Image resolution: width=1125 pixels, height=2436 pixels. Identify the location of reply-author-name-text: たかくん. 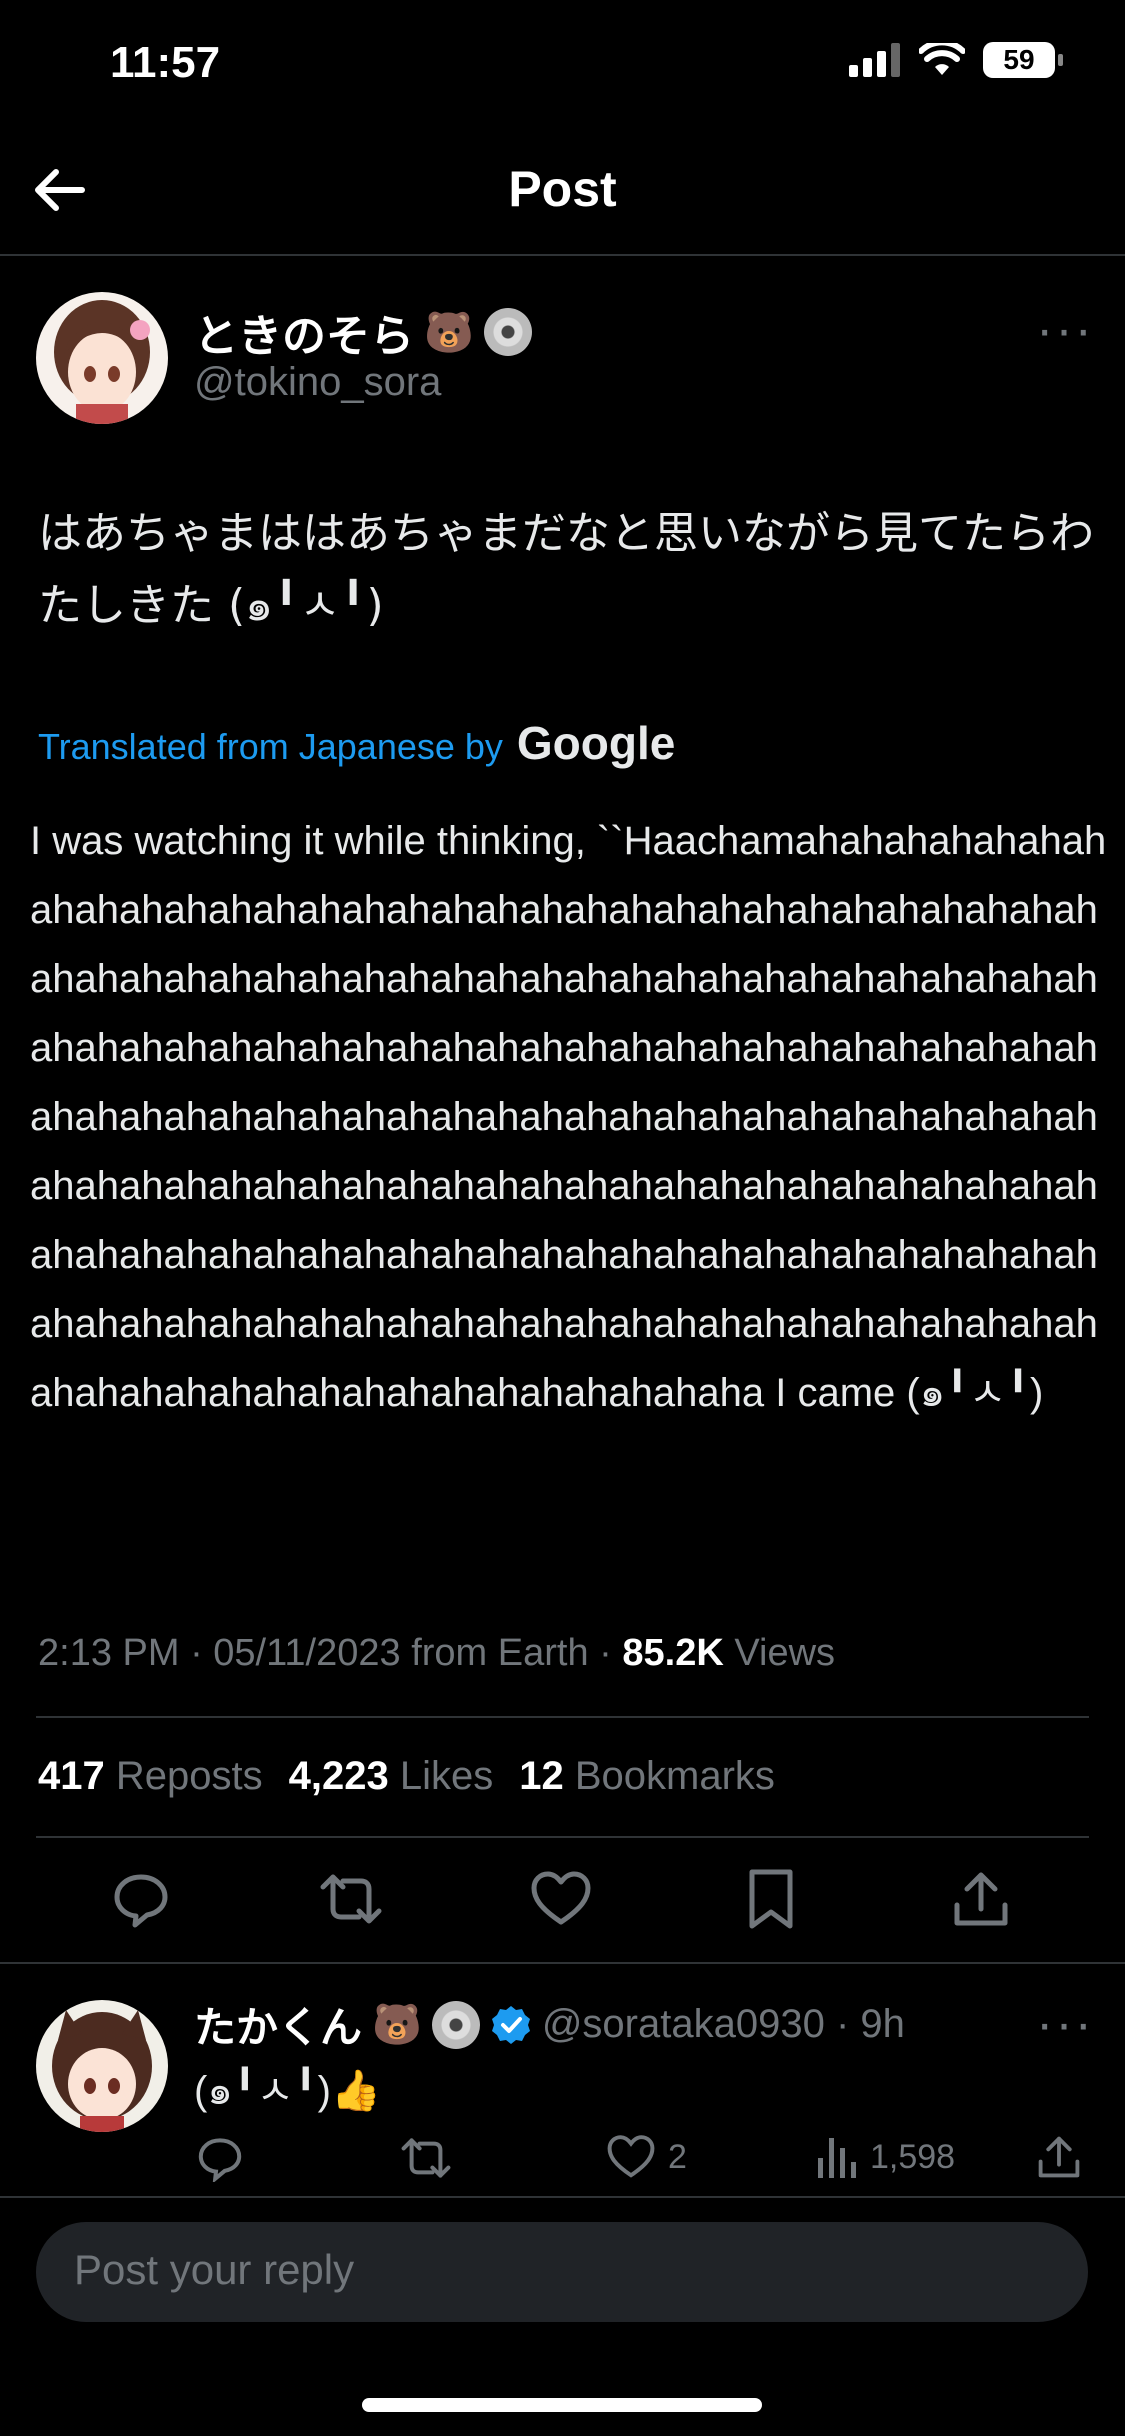
(278, 2027).